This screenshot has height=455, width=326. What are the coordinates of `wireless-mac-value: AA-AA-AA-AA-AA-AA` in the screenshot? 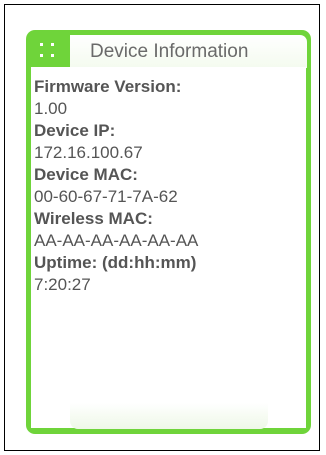 It's located at (116, 240).